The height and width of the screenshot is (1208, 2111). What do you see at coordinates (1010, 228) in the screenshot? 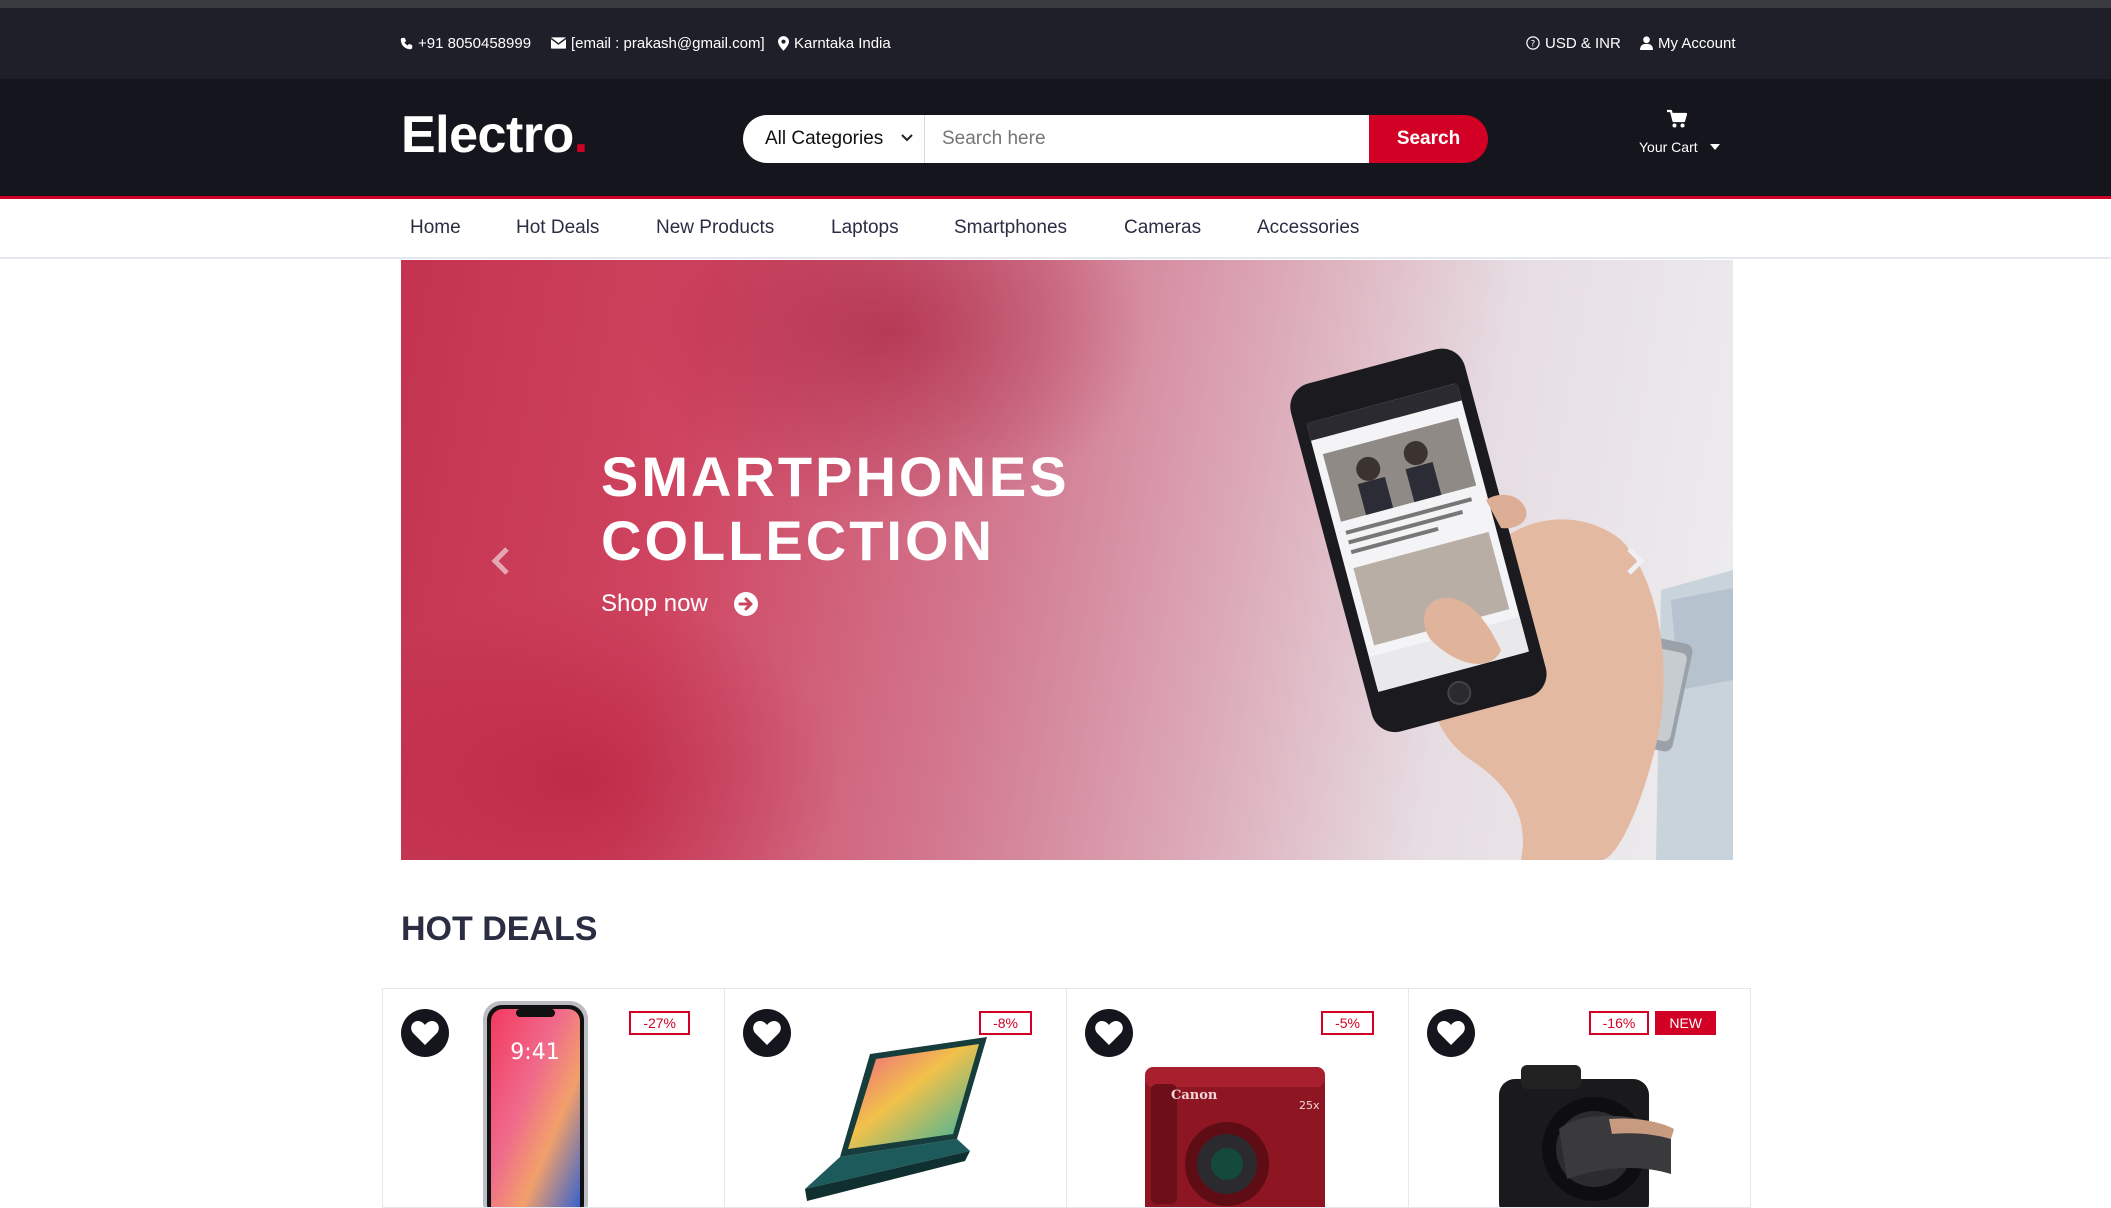
I see `nav-smartphones: Smartphones` at bounding box center [1010, 228].